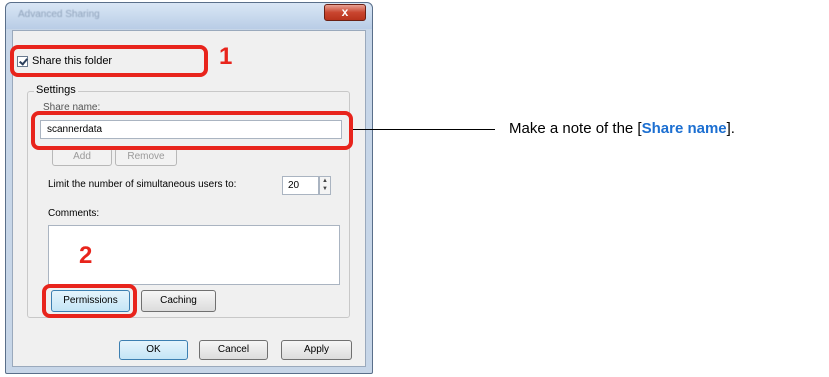  I want to click on cancel-button: Cancel, so click(233, 350).